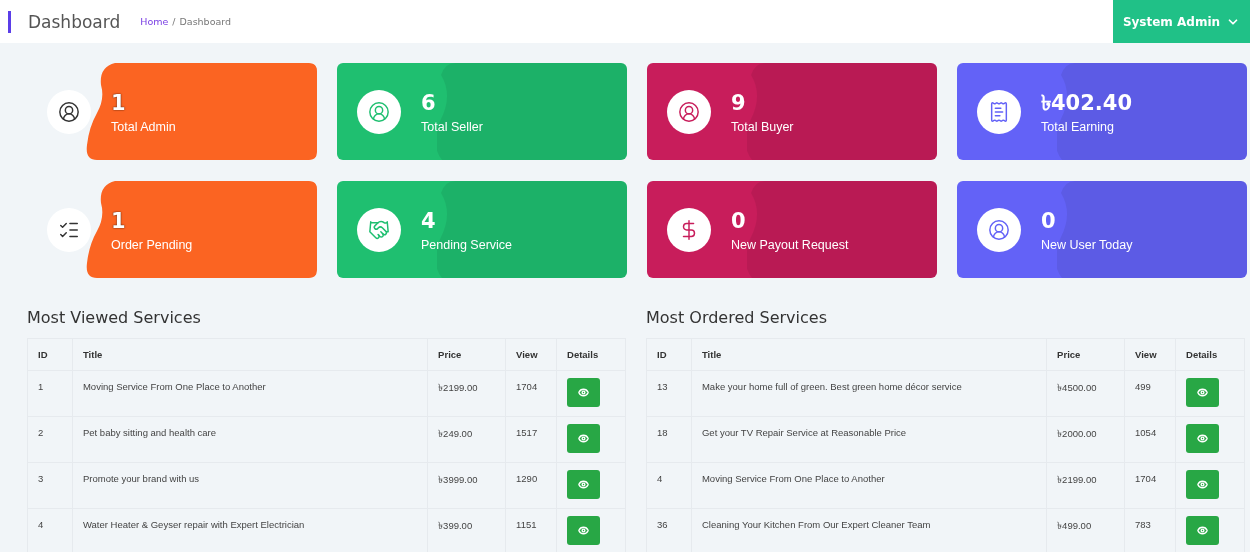 This screenshot has width=1250, height=552. Describe the element at coordinates (379, 229) in the screenshot. I see `handshake-icon` at that location.